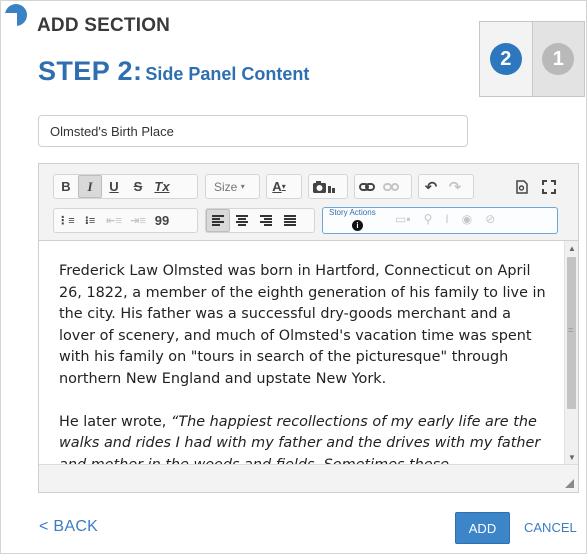 This screenshot has height=554, width=587. I want to click on align-left-icon, so click(218, 220).